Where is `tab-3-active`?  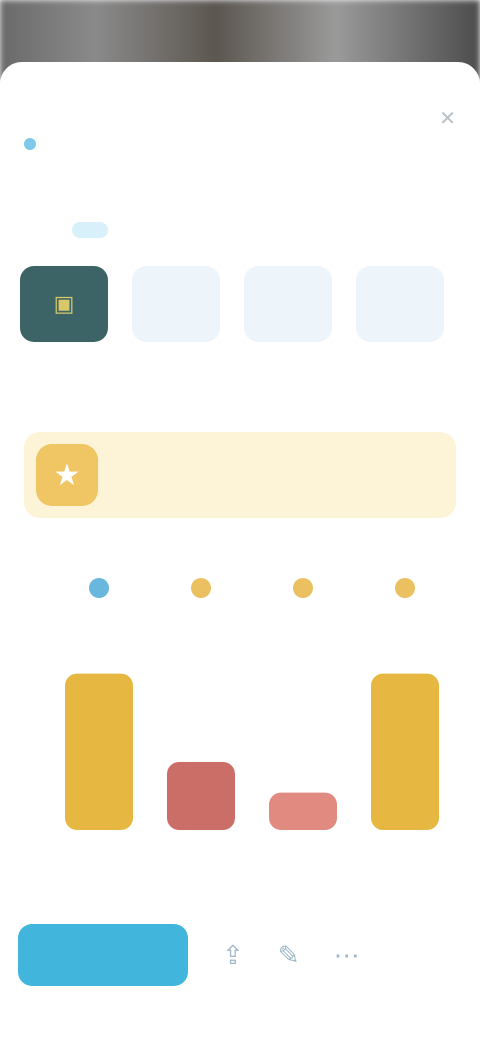 tab-3-active is located at coordinates (90, 230).